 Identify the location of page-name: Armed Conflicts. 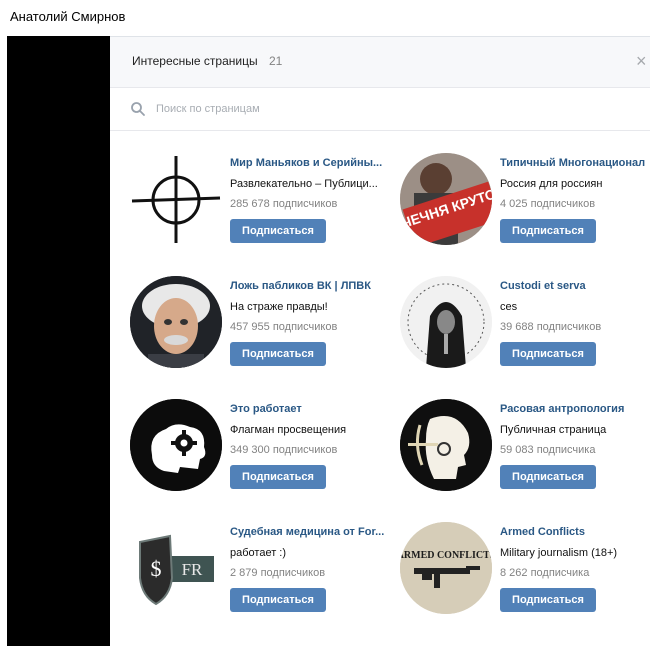
(575, 532).